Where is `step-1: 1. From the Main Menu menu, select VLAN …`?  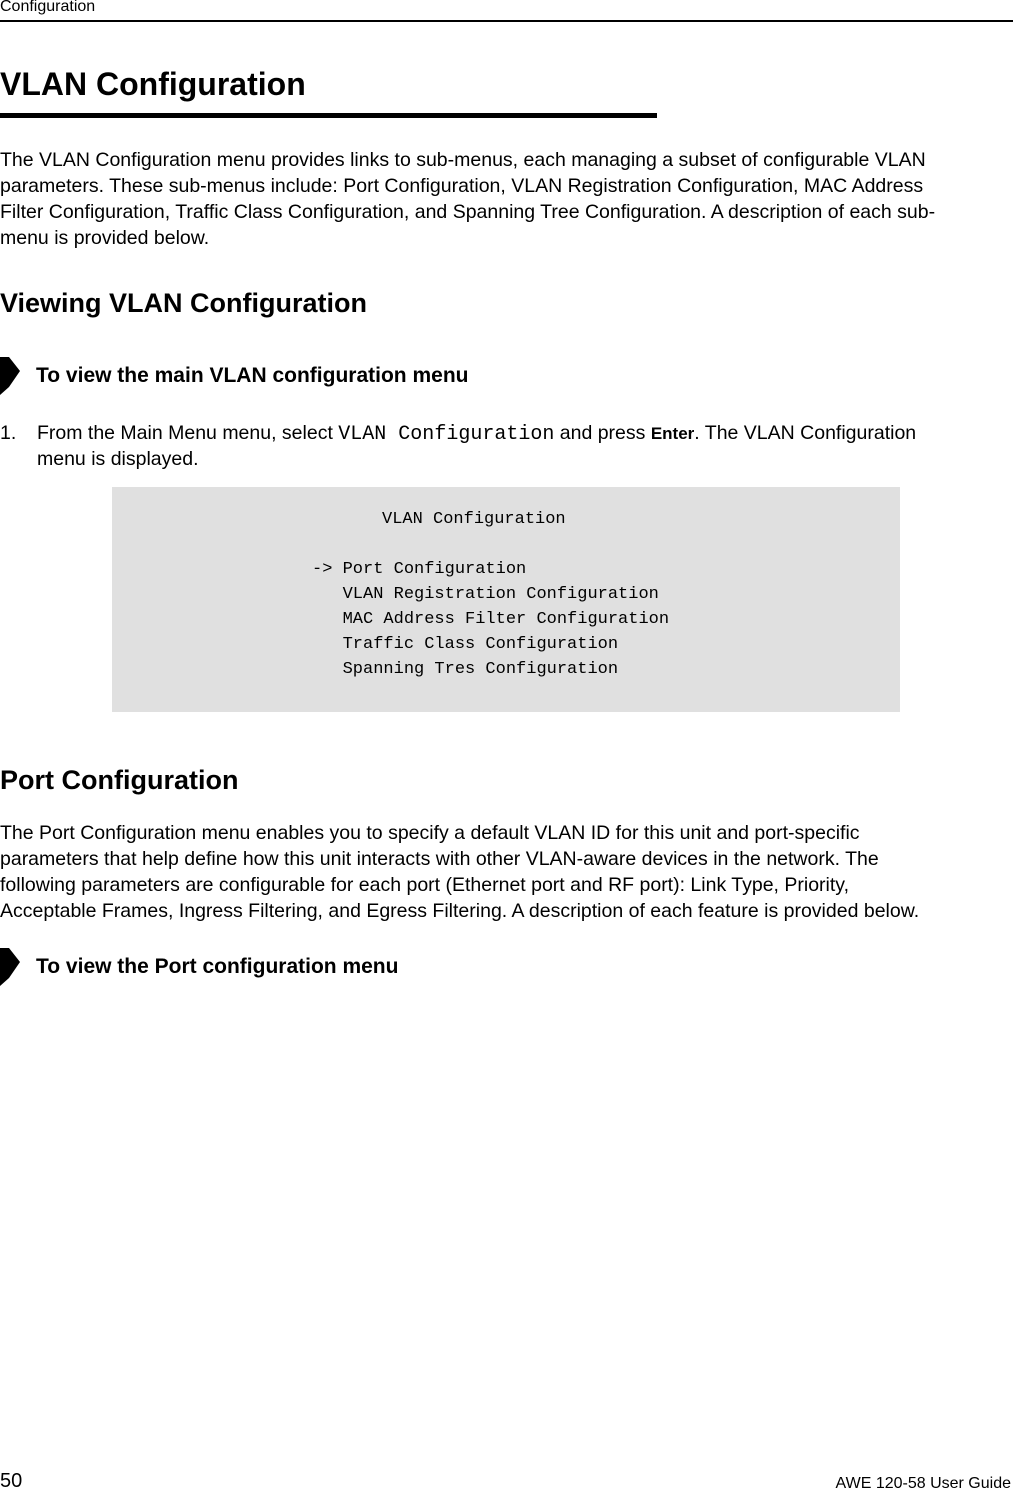 step-1: 1. From the Main Menu menu, select VLAN … is located at coordinates (506, 446).